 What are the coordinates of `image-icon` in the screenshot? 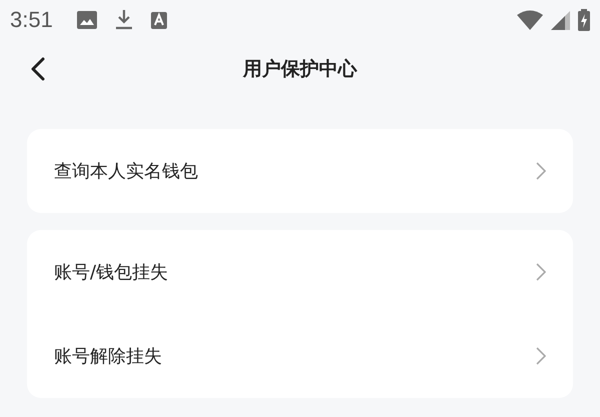 It's located at (86, 20).